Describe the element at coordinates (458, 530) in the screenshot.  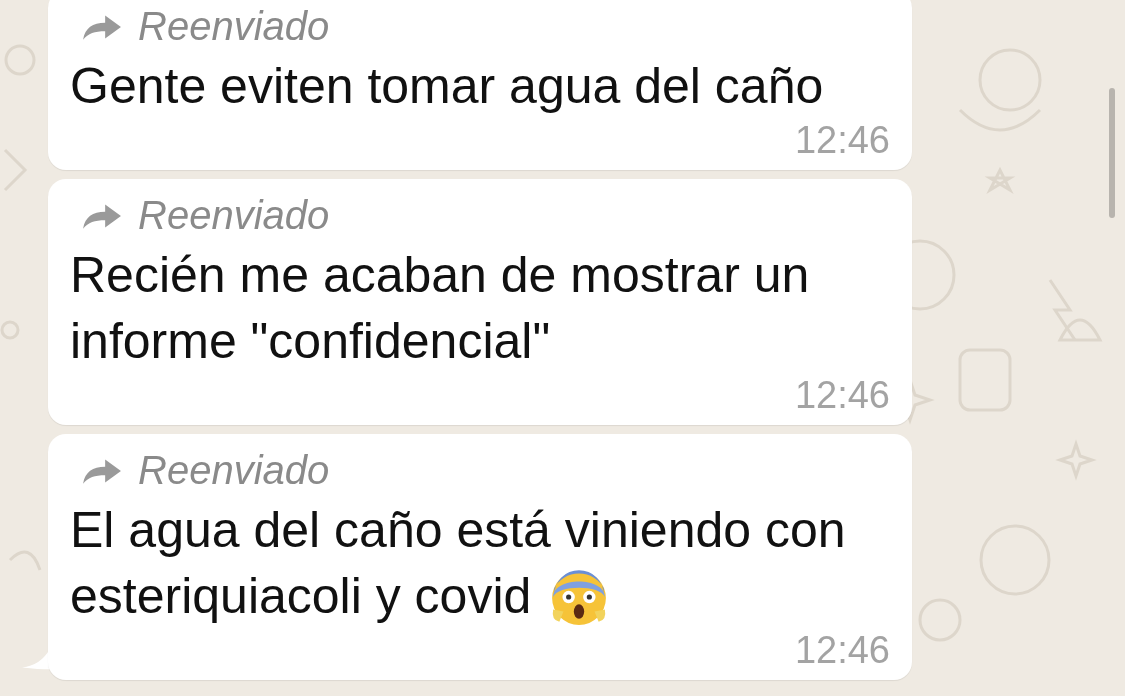
I see `message-text: El agua del caño está viniendo con` at that location.